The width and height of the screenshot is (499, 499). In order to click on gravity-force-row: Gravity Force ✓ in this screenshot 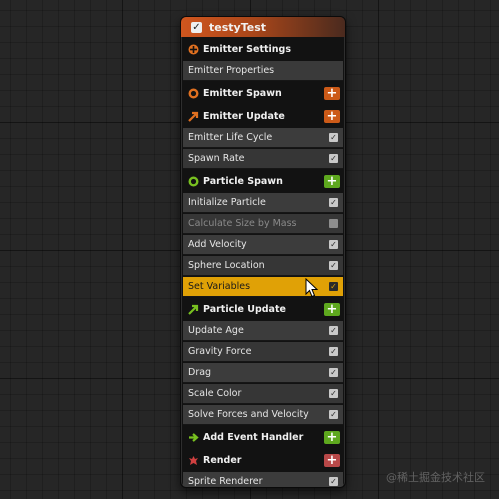, I will do `click(263, 352)`.